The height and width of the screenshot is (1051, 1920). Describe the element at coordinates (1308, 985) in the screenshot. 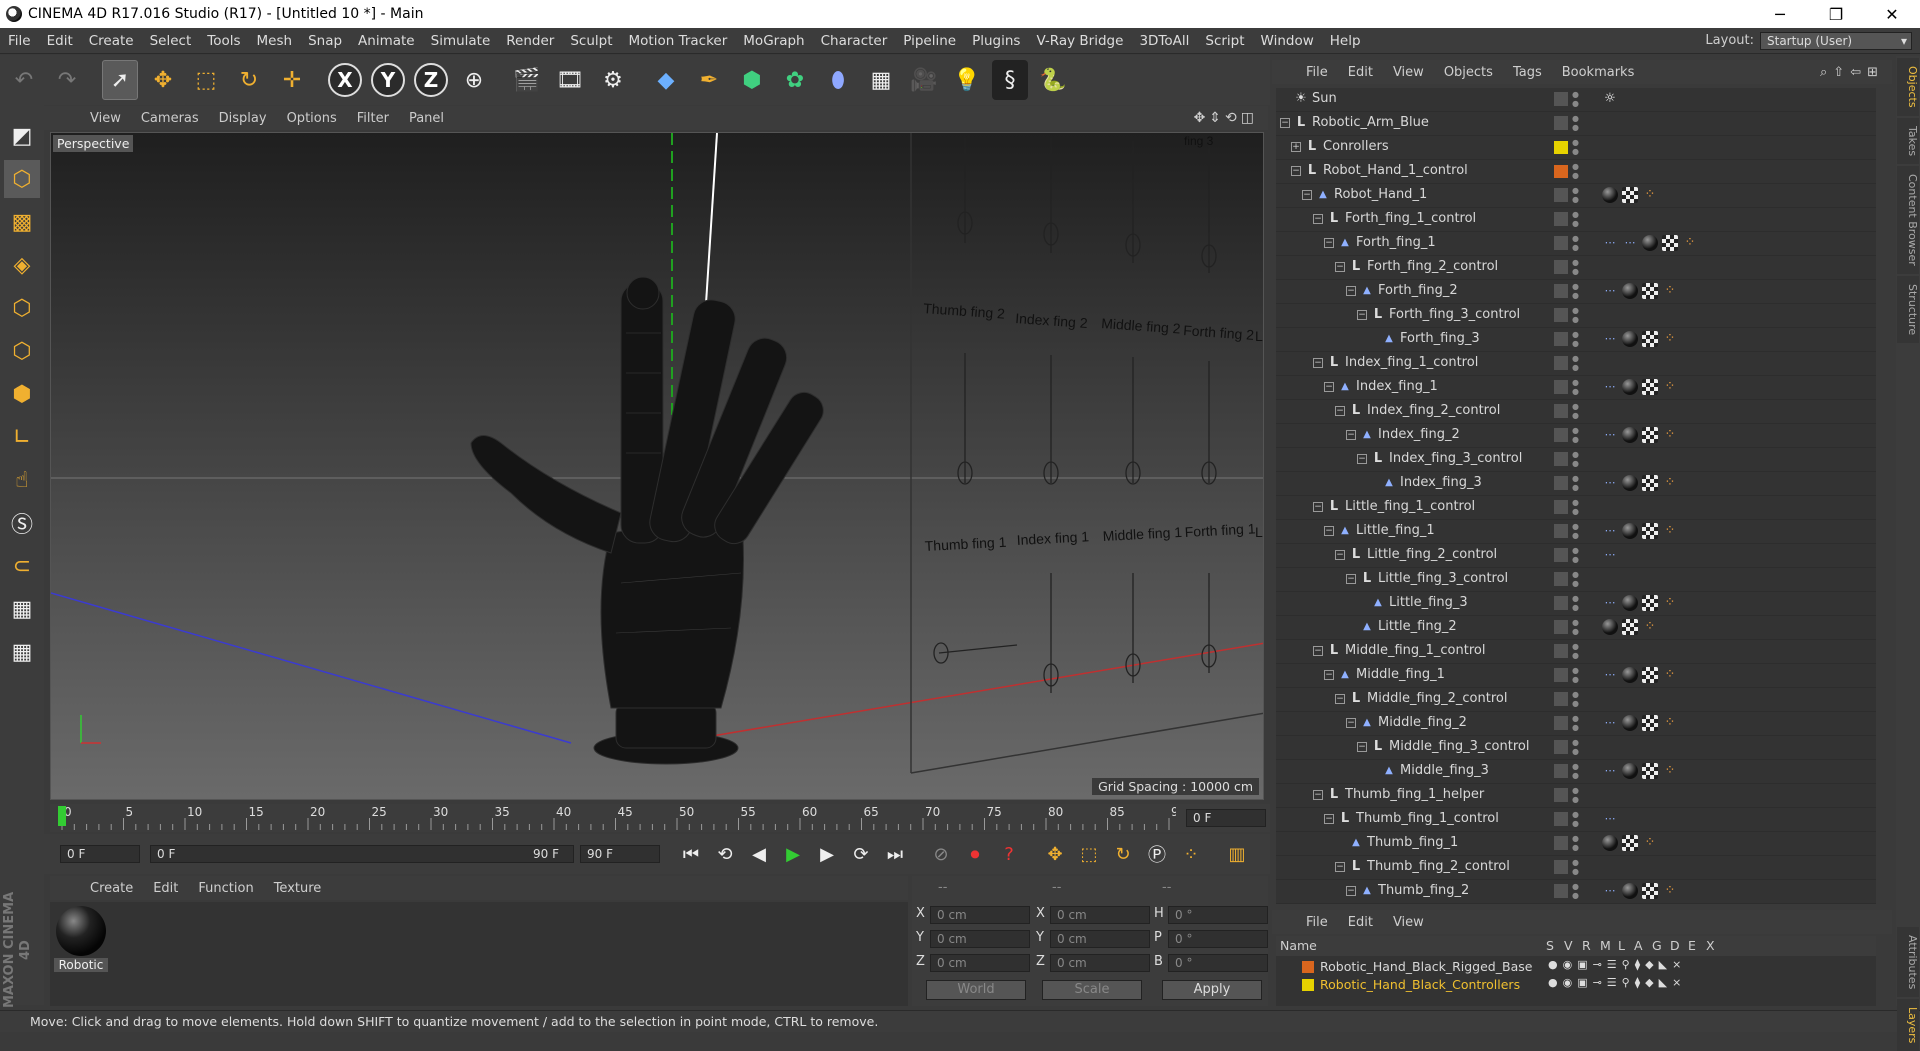

I see `layer-color-swatch` at that location.